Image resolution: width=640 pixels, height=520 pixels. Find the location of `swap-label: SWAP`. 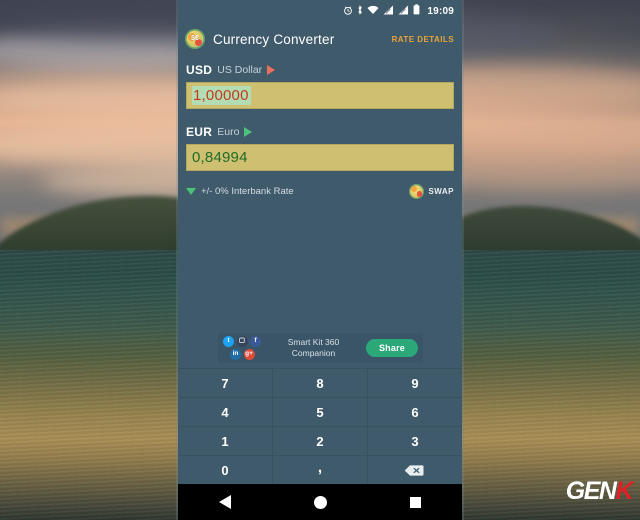

swap-label: SWAP is located at coordinates (441, 191).